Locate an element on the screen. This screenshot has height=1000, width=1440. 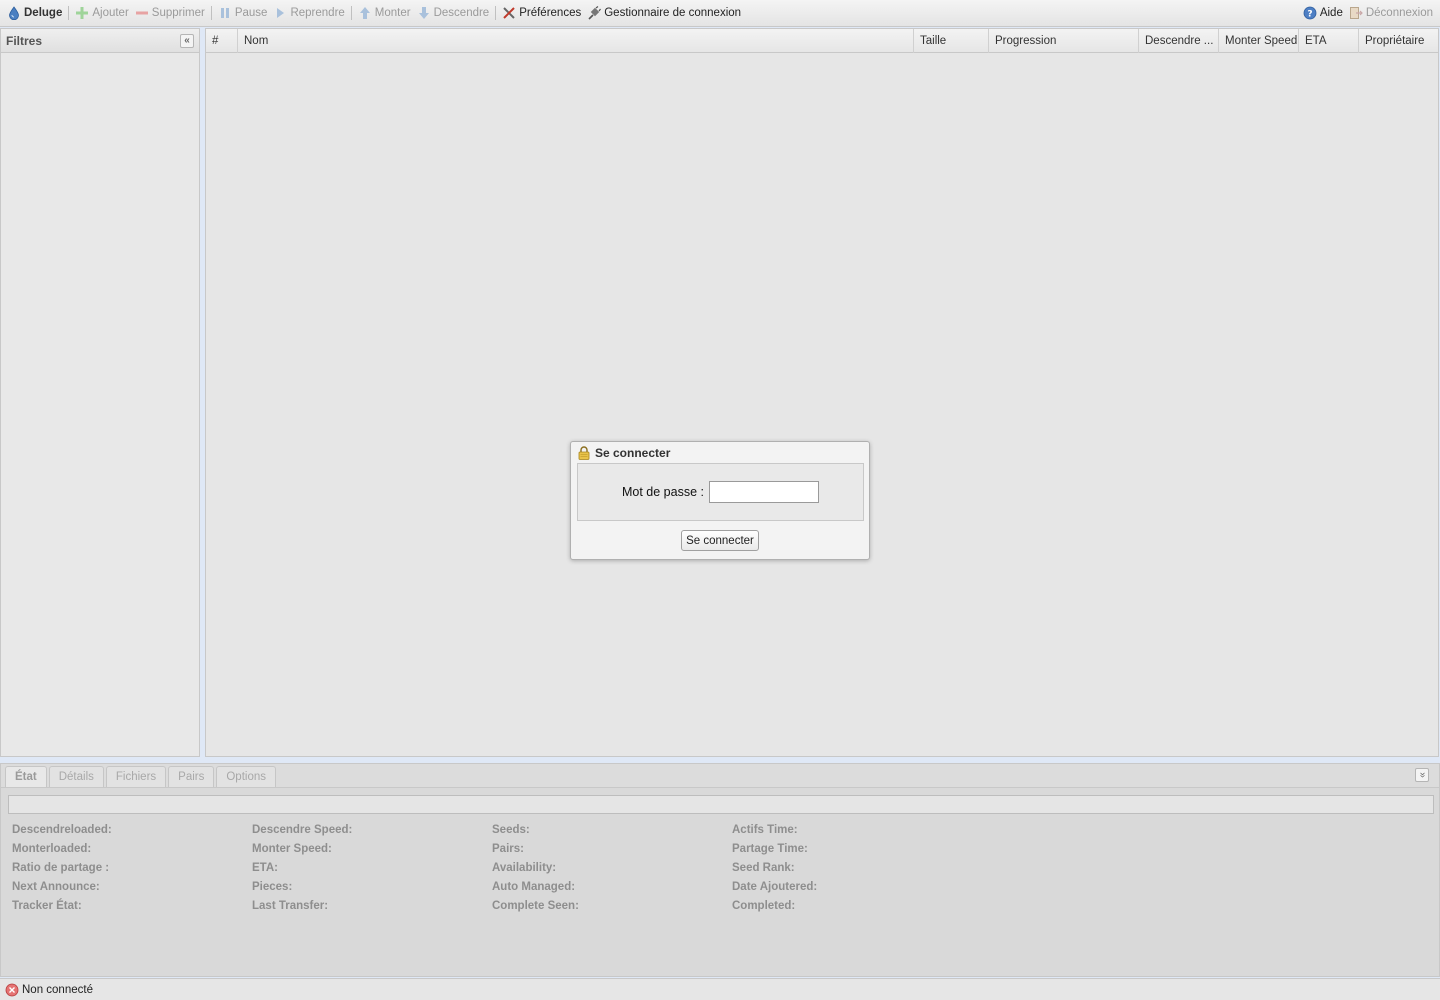
arrow-up-icon is located at coordinates (365, 13).